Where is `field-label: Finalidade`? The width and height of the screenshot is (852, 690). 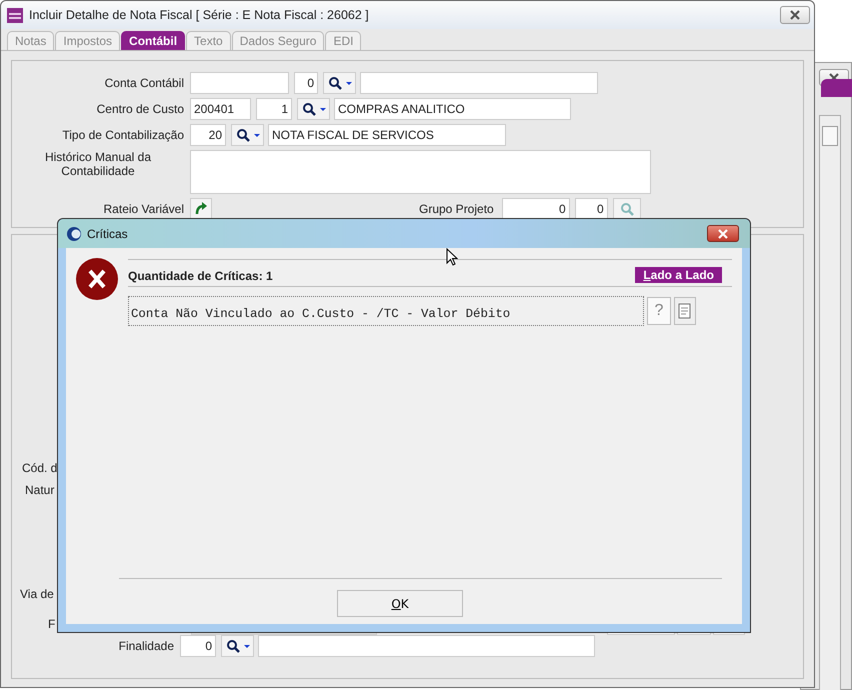 field-label: Finalidade is located at coordinates (146, 646).